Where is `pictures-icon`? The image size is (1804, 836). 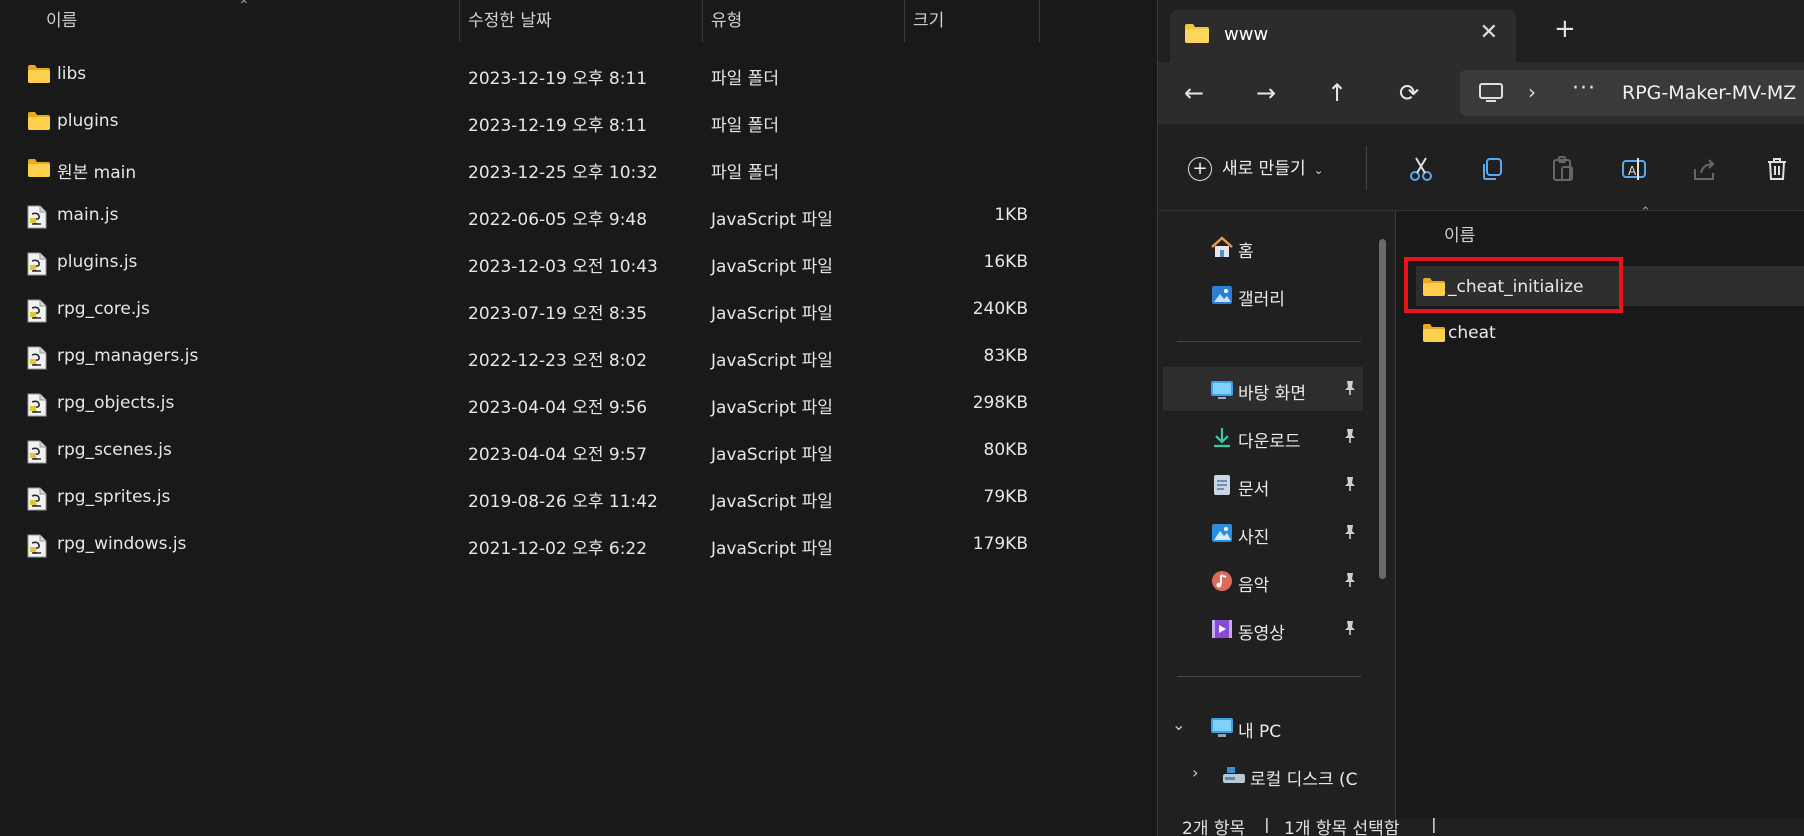 pictures-icon is located at coordinates (1222, 535).